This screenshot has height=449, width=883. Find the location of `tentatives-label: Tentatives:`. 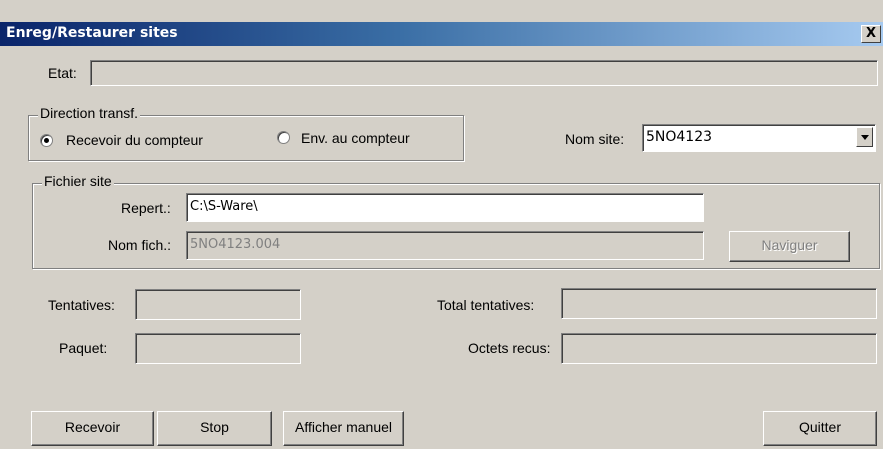

tentatives-label: Tentatives: is located at coordinates (81, 305).